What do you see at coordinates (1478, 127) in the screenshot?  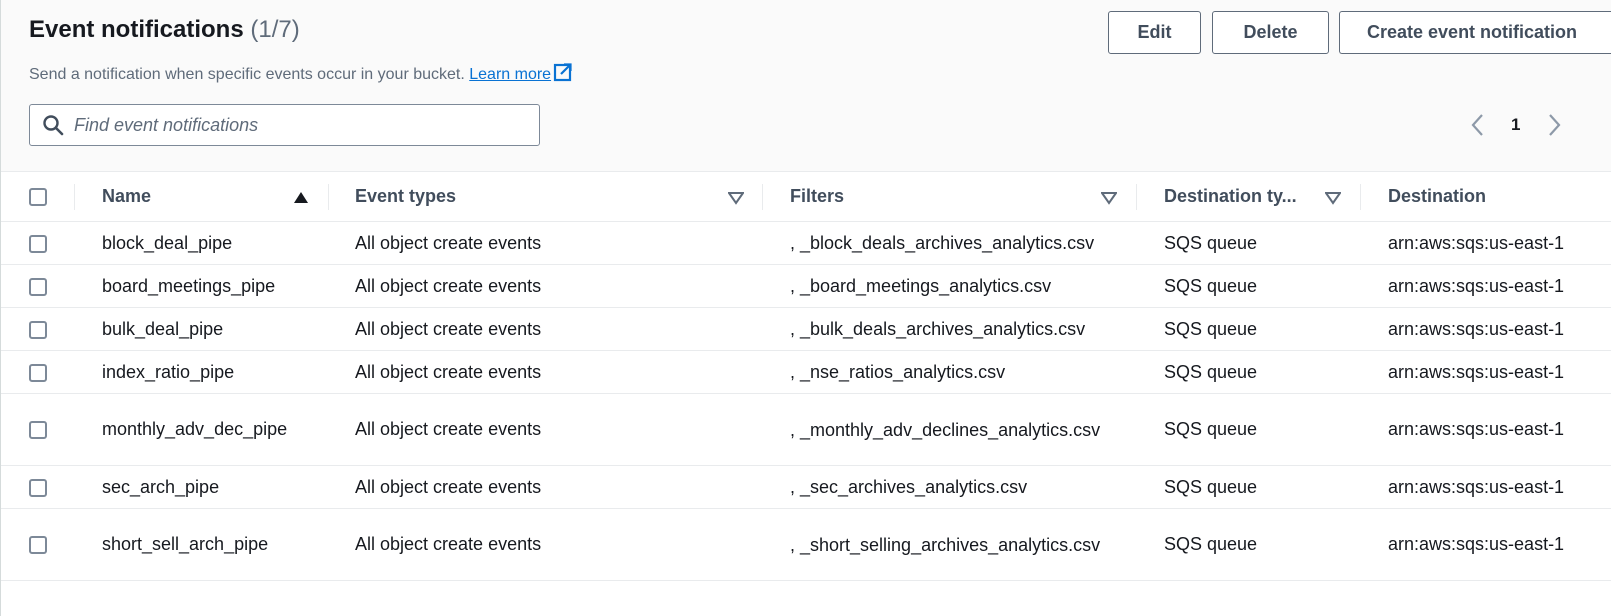 I see `chevron-left-icon` at bounding box center [1478, 127].